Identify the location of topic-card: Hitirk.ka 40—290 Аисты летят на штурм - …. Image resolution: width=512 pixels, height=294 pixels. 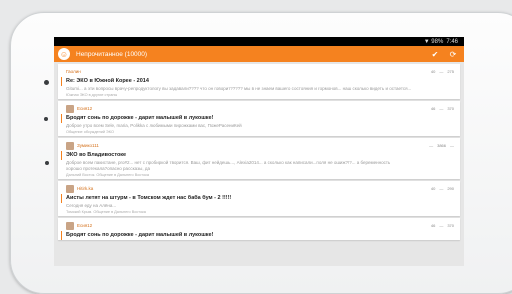
(259, 198).